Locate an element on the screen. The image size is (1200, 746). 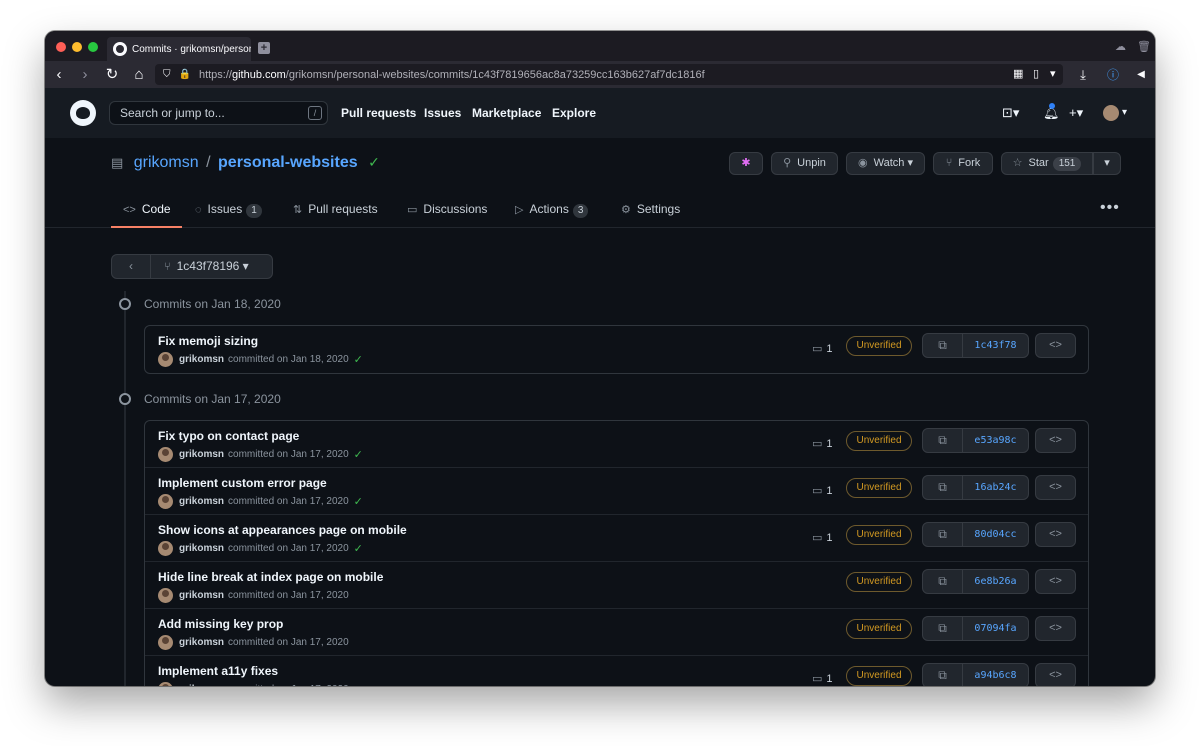
commit-sha-link: 80d04cc is located at coordinates (995, 534).